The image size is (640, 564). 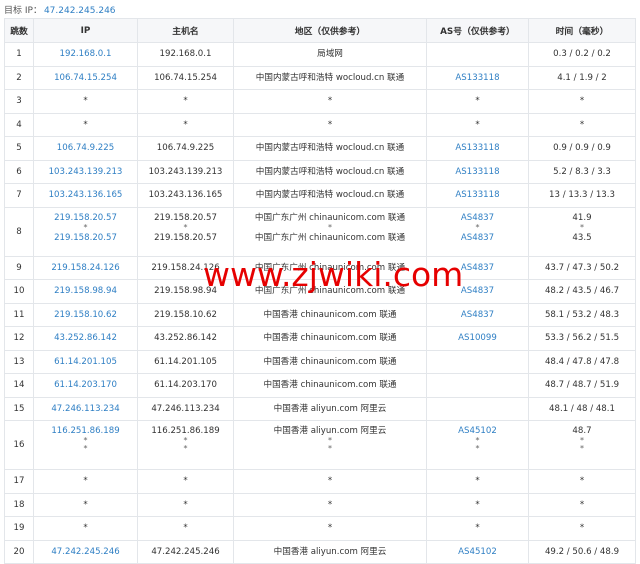 I want to click on time-value: 49.2 / 50.6 / 48.9, so click(x=582, y=551).